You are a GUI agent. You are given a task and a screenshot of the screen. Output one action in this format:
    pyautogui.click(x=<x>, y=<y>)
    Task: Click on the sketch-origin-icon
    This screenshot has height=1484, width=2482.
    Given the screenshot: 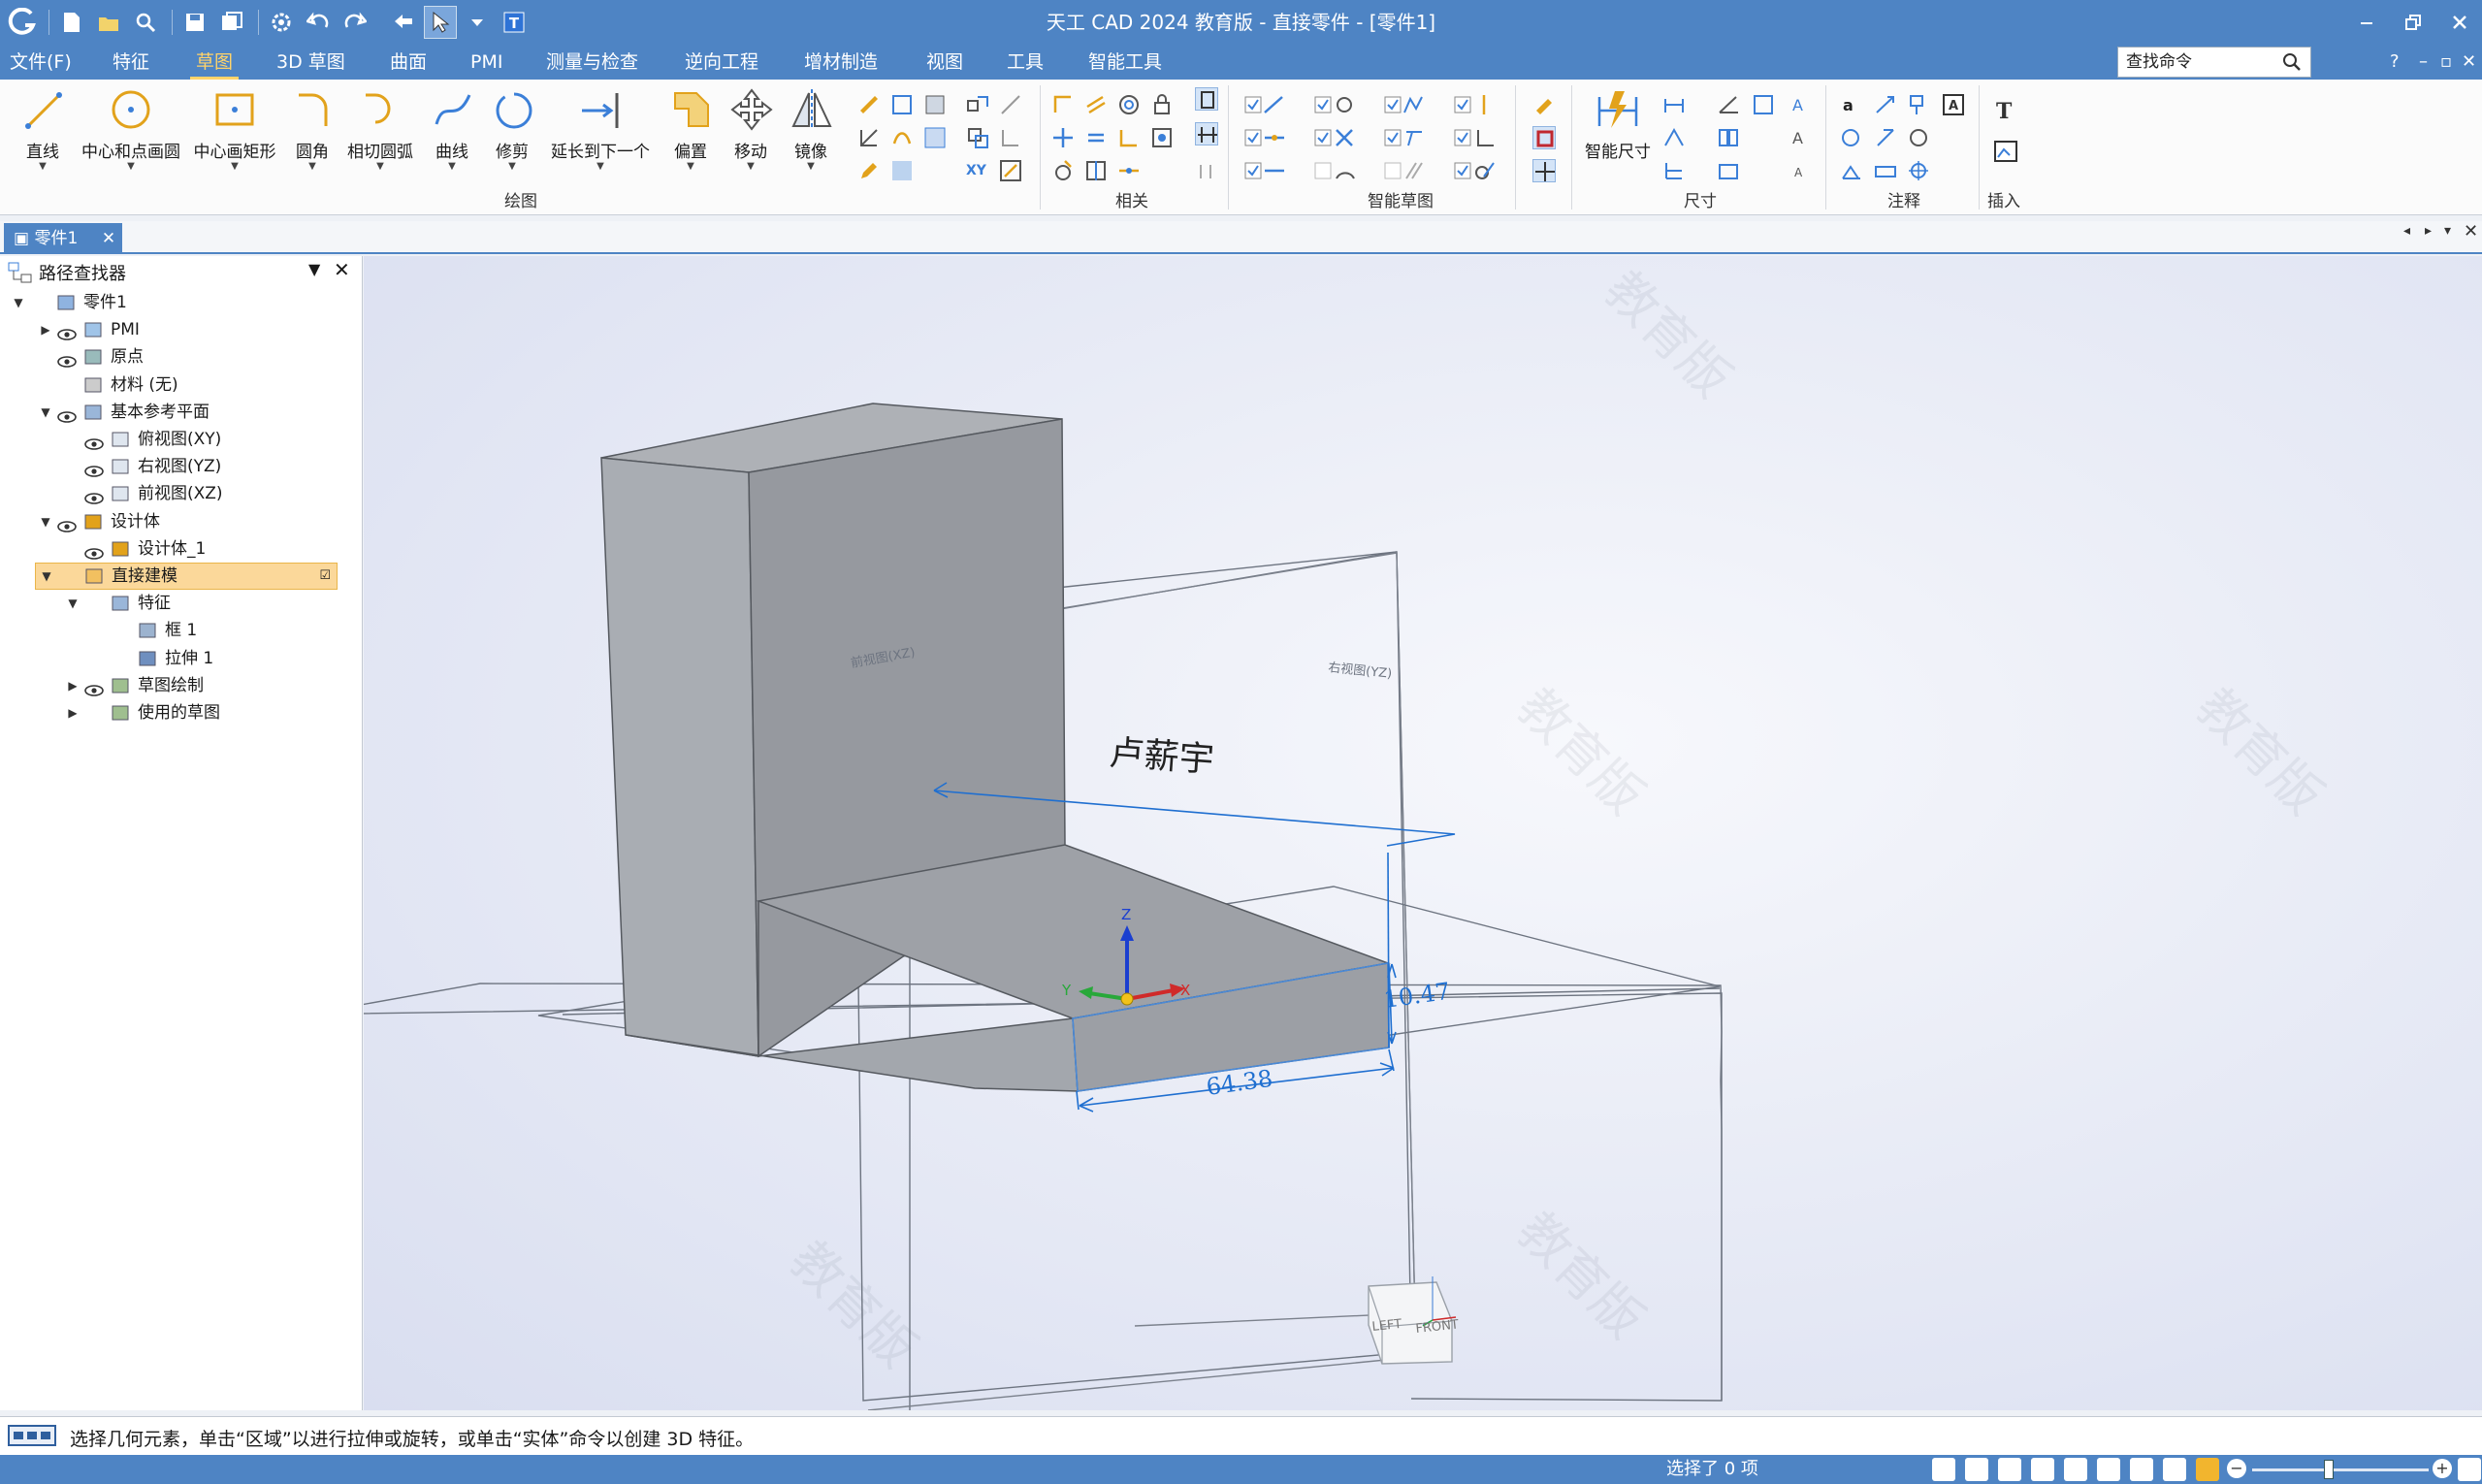 What is the action you would take?
    pyautogui.click(x=1544, y=170)
    